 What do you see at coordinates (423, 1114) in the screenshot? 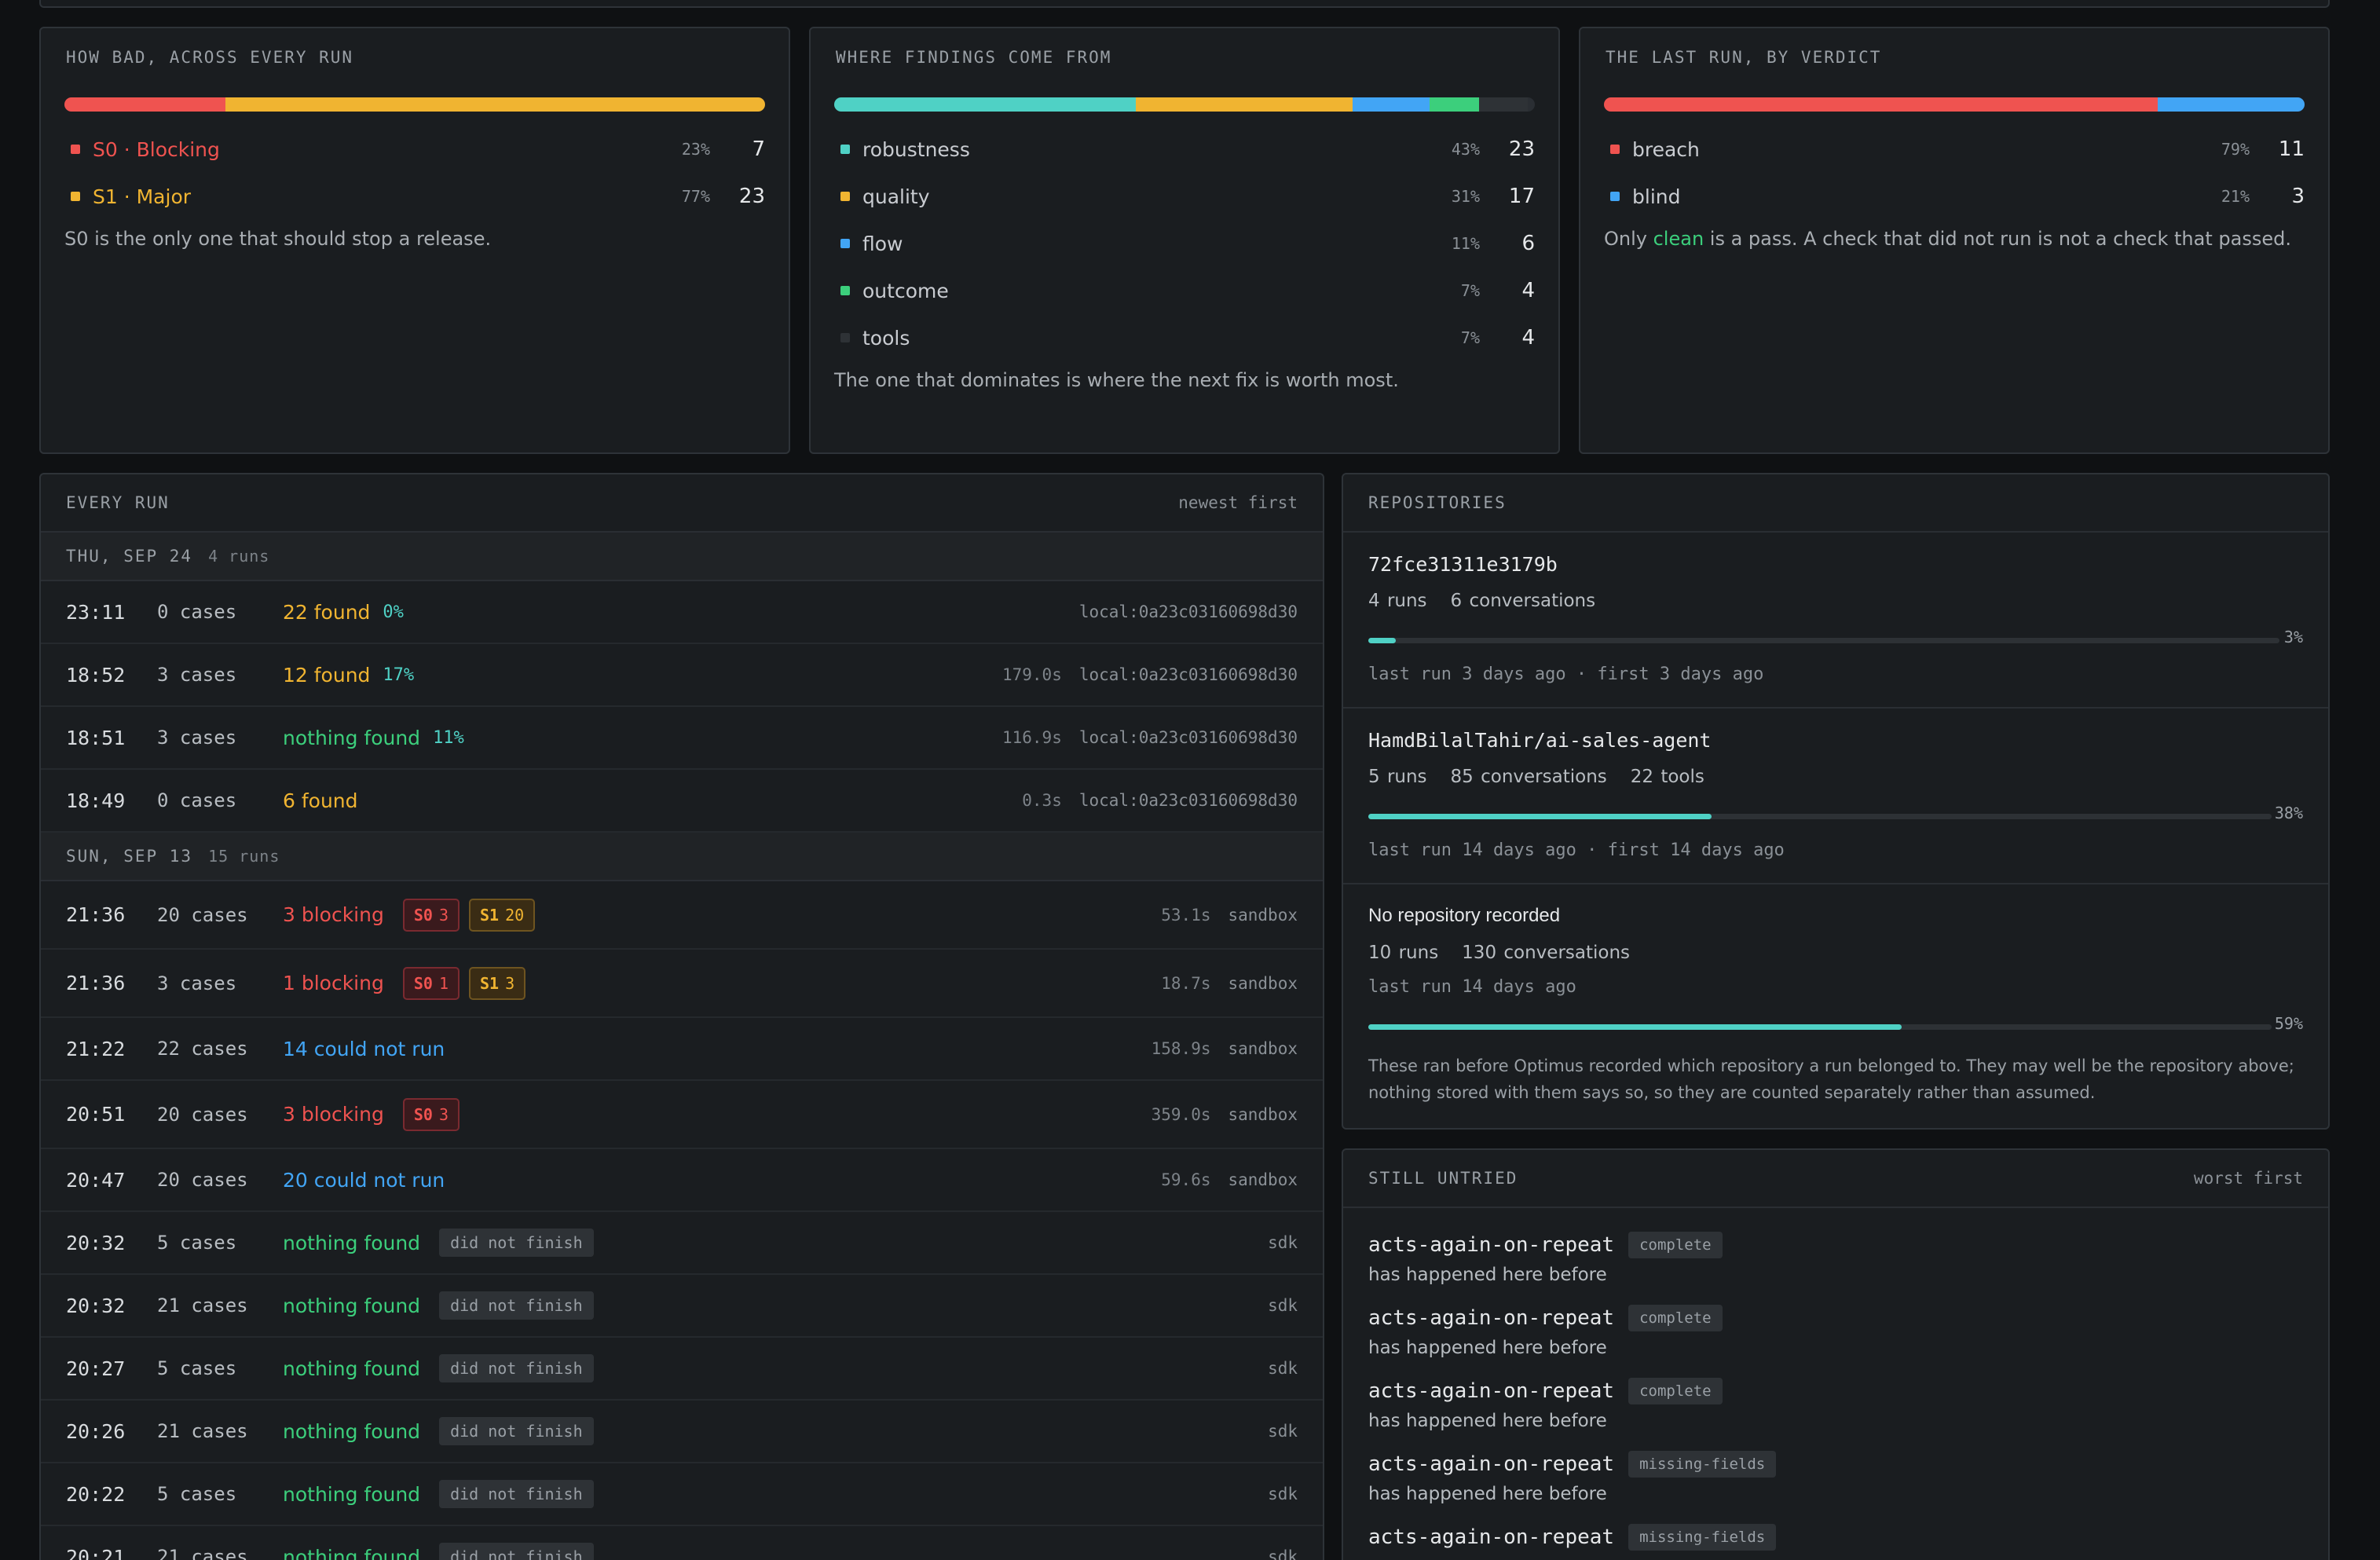
I see `severity-chip-label: S0` at bounding box center [423, 1114].